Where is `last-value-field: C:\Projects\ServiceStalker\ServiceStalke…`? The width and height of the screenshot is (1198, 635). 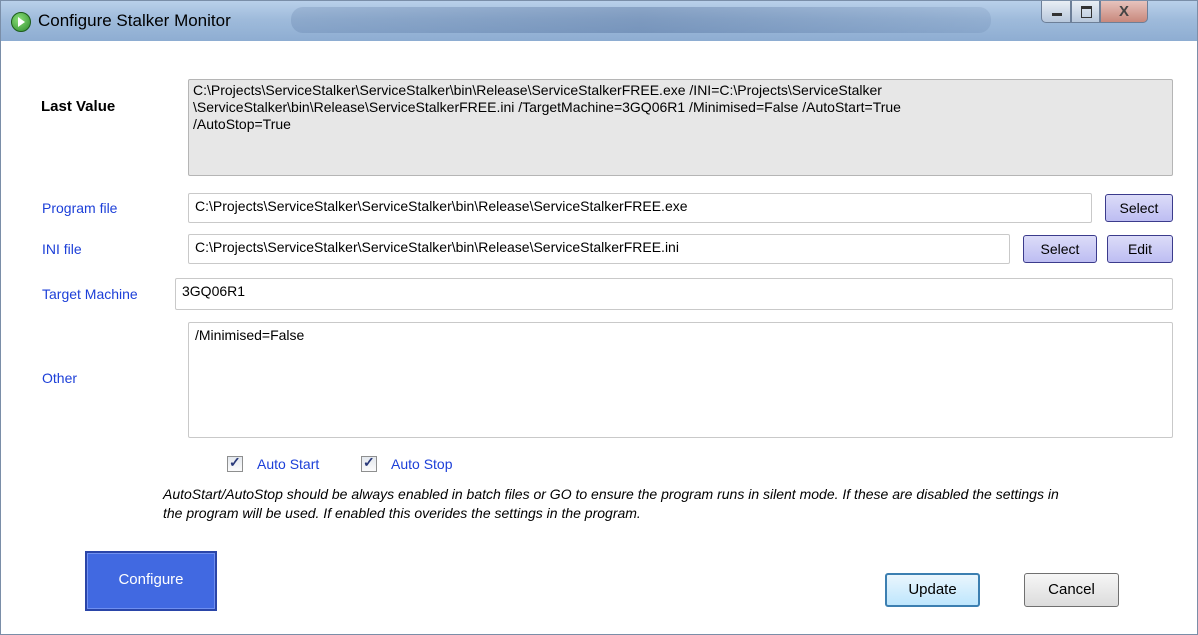
last-value-field: C:\Projects\ServiceStalker\ServiceStalke… is located at coordinates (680, 127).